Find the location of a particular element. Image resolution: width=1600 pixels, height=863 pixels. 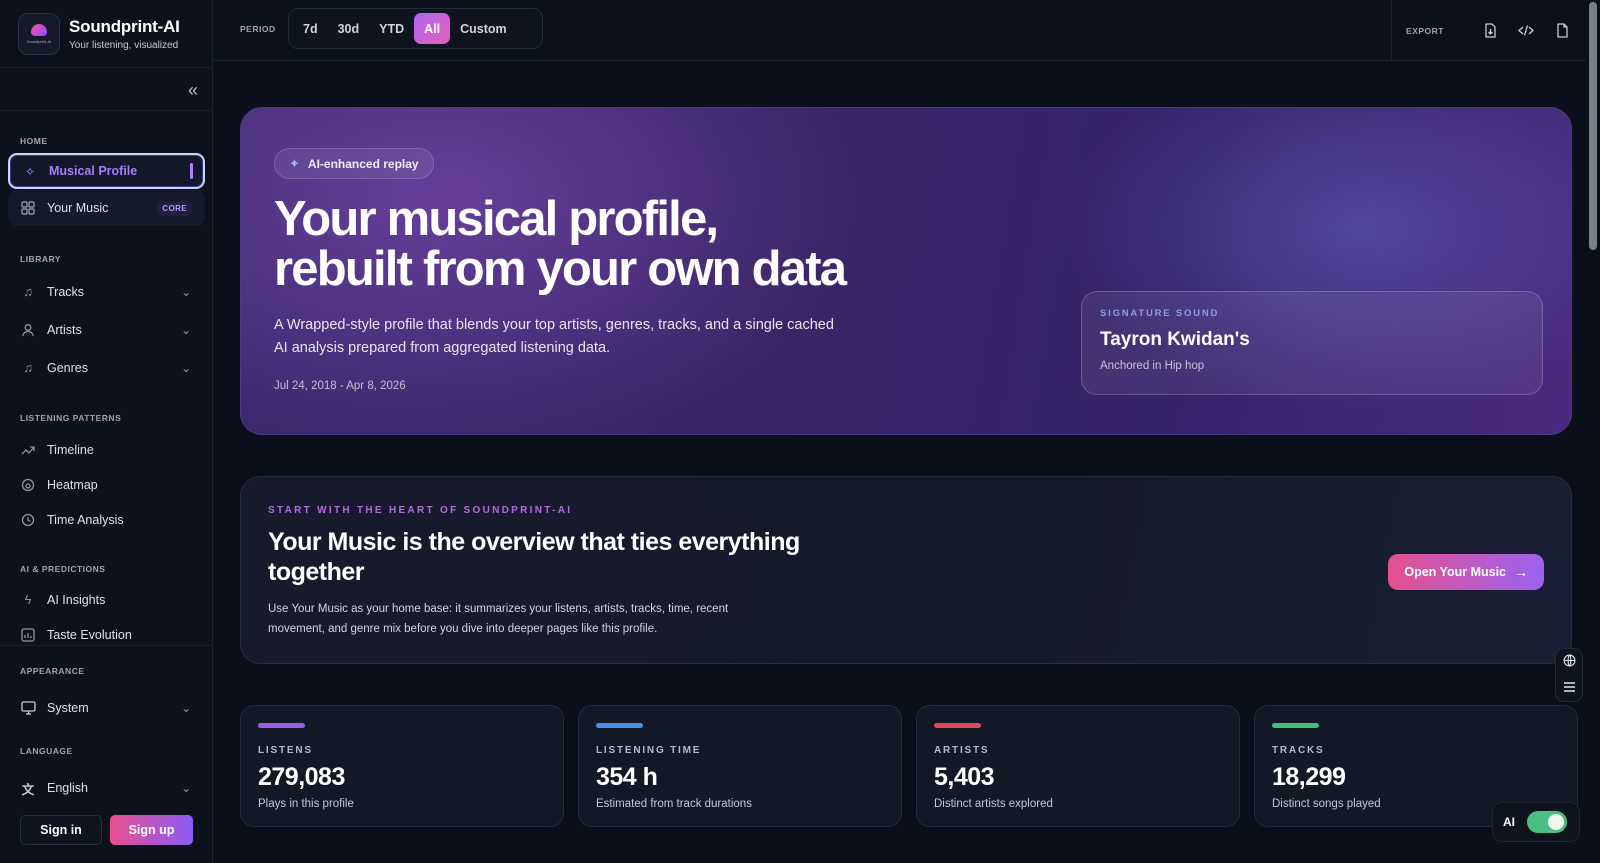

sidebar-item-genres: ♫ Genres ⌄ is located at coordinates (106, 368).